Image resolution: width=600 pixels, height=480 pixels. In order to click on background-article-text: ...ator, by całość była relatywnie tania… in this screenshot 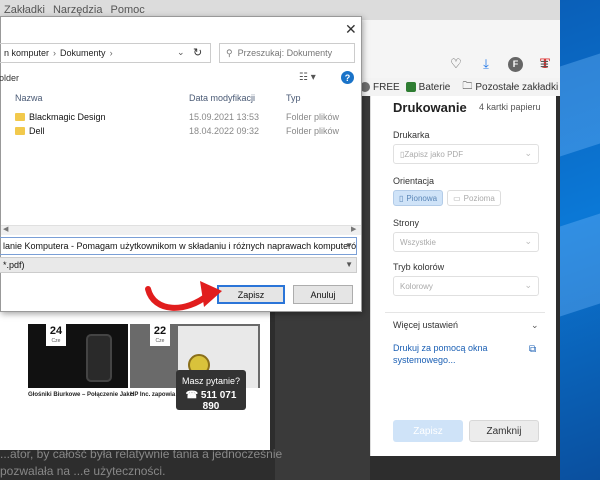, I will do `click(141, 462)`.